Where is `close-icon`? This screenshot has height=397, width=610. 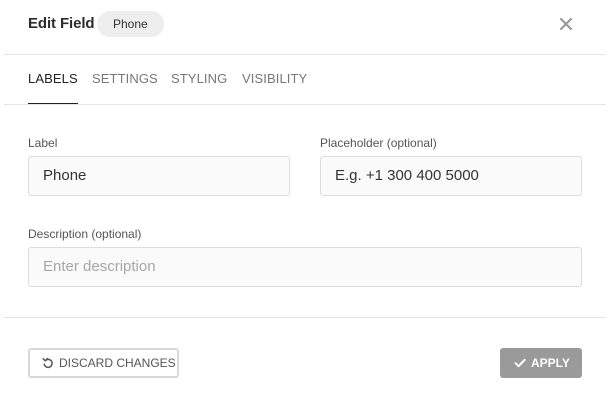
close-icon is located at coordinates (566, 24).